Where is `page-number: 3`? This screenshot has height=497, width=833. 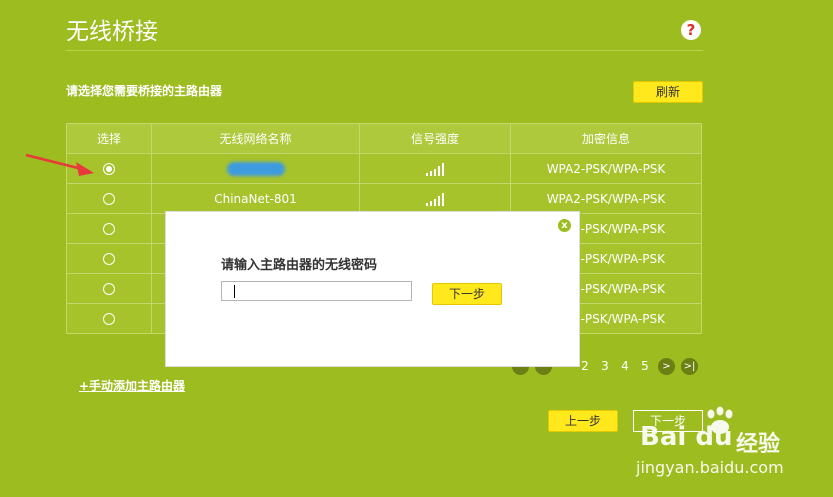 page-number: 3 is located at coordinates (605, 366).